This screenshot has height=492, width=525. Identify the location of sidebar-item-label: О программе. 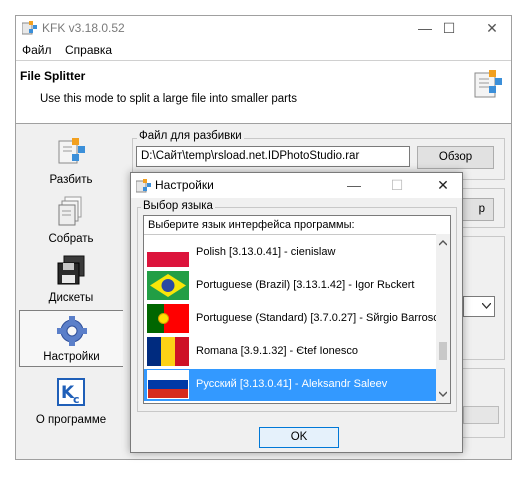
(71, 420).